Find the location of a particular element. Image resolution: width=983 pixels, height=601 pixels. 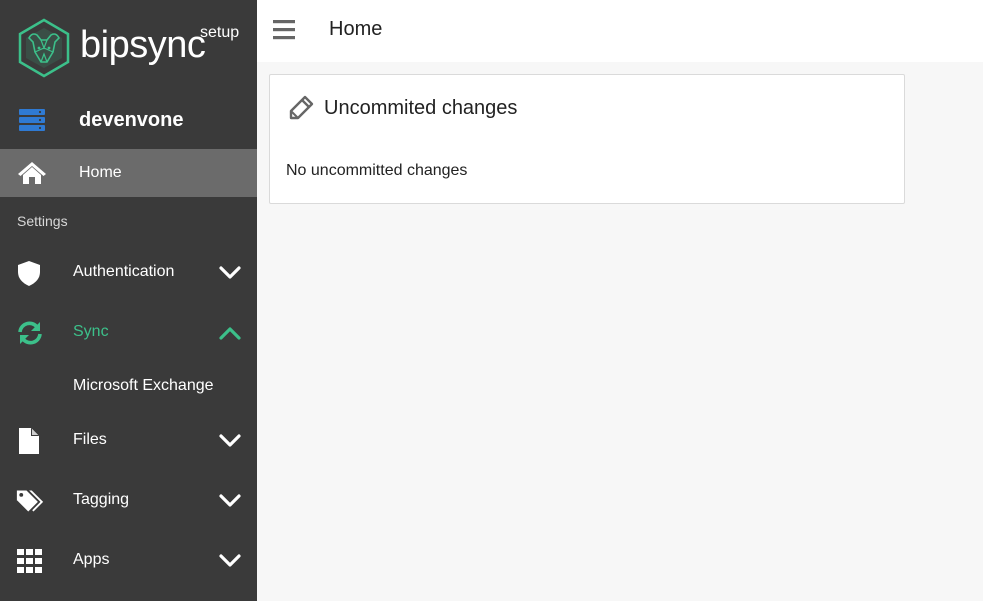

shield-icon is located at coordinates (29, 273).